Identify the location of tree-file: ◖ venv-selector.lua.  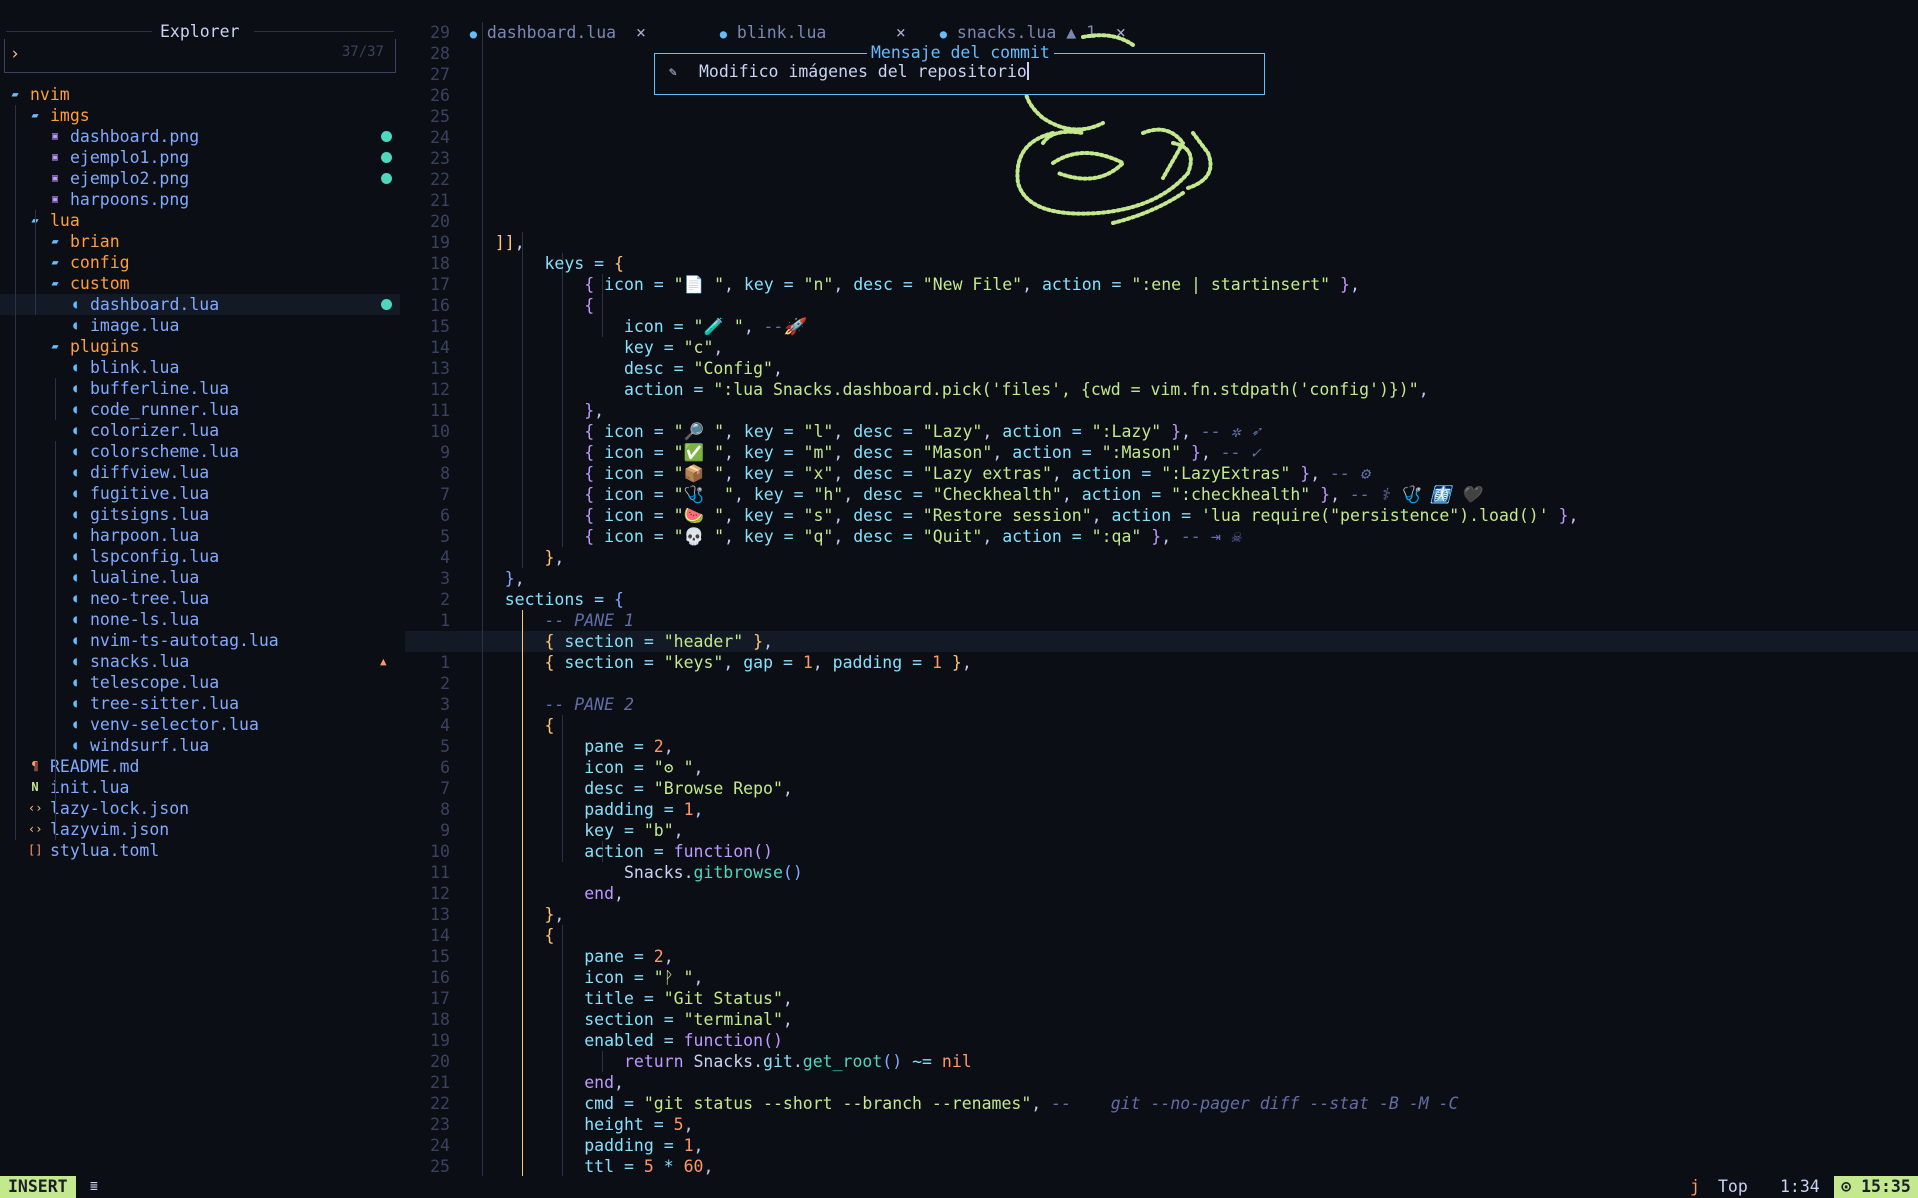
(200, 724).